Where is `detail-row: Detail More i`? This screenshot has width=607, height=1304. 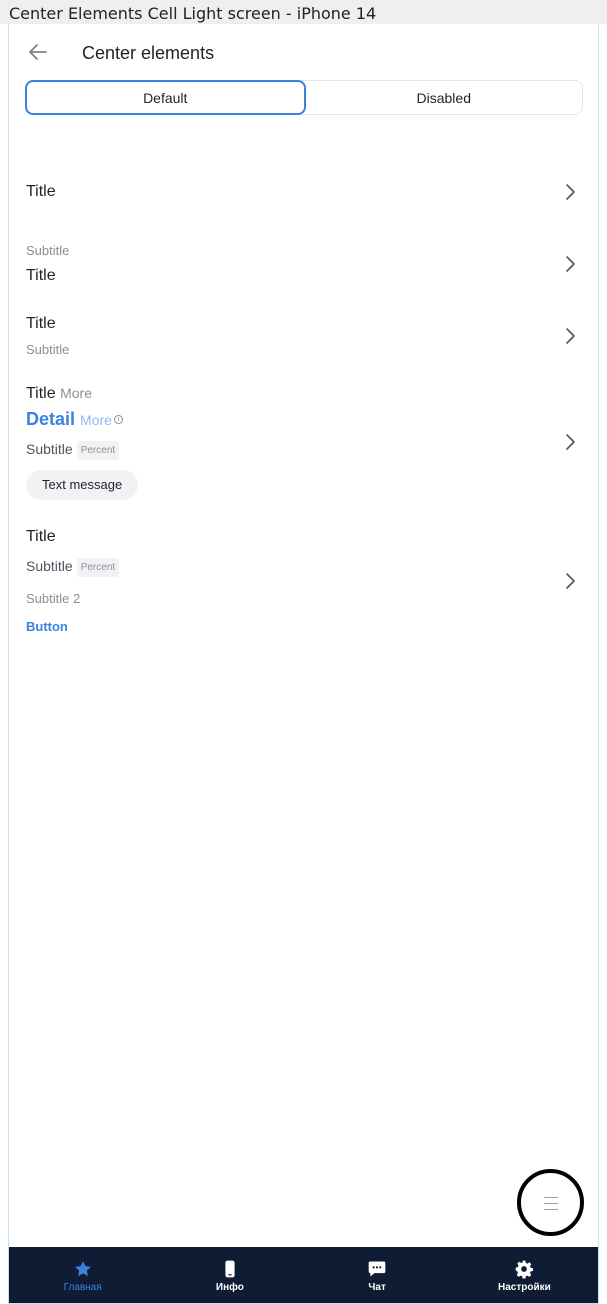
detail-row: Detail More i is located at coordinates (74, 419).